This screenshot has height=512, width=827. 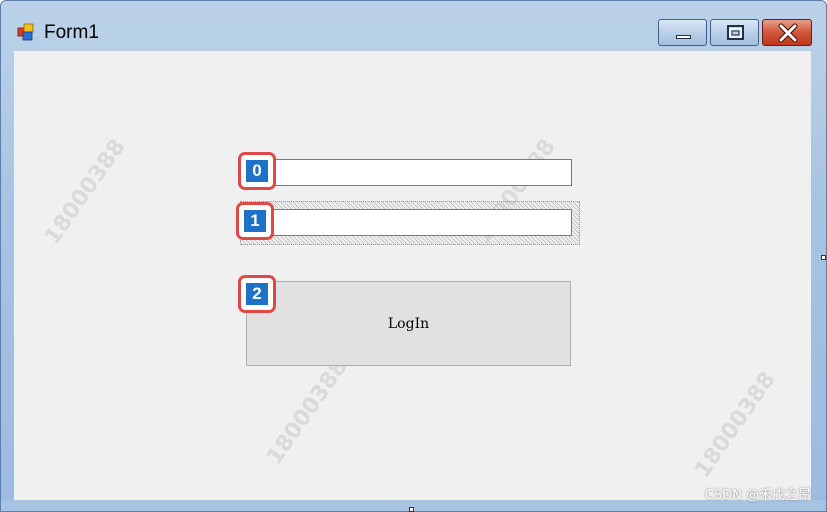 I want to click on winforms-app-icon, so click(x=25, y=32).